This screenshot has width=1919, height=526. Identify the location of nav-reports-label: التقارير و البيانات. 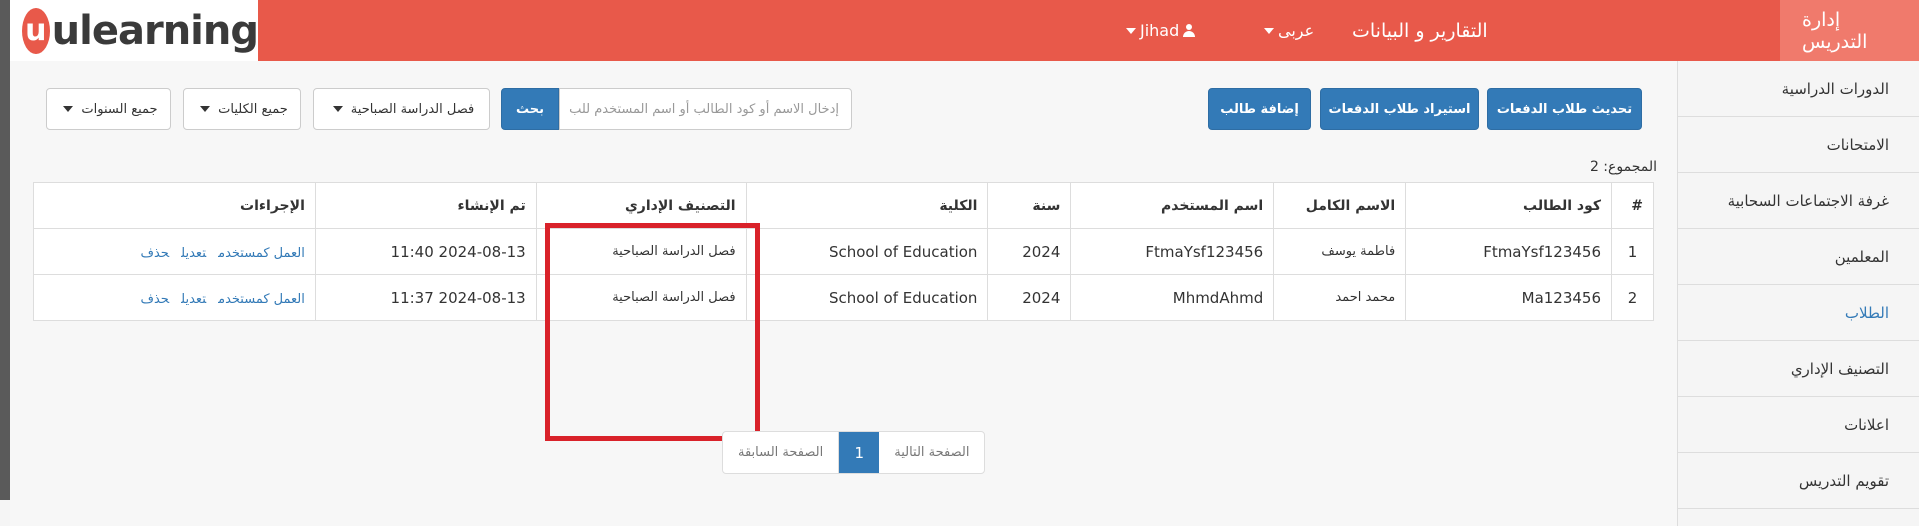
(1420, 30).